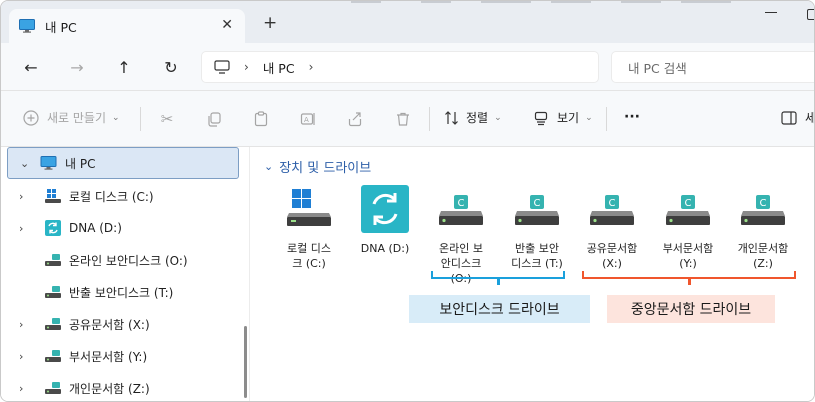 Image resolution: width=815 pixels, height=402 pixels. Describe the element at coordinates (712, 67) in the screenshot. I see `search-input: 내 PC 검색` at that location.